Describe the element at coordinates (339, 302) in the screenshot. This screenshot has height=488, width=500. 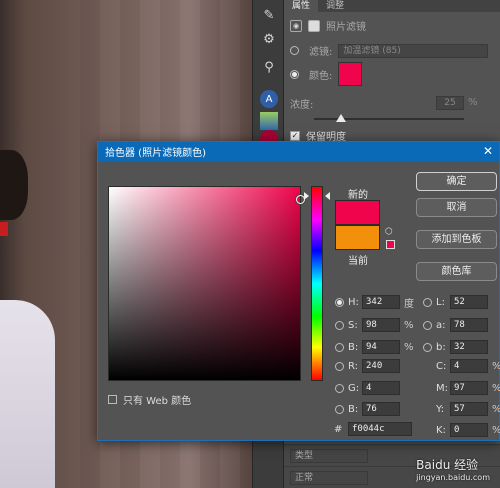
I see `hue-radio` at that location.